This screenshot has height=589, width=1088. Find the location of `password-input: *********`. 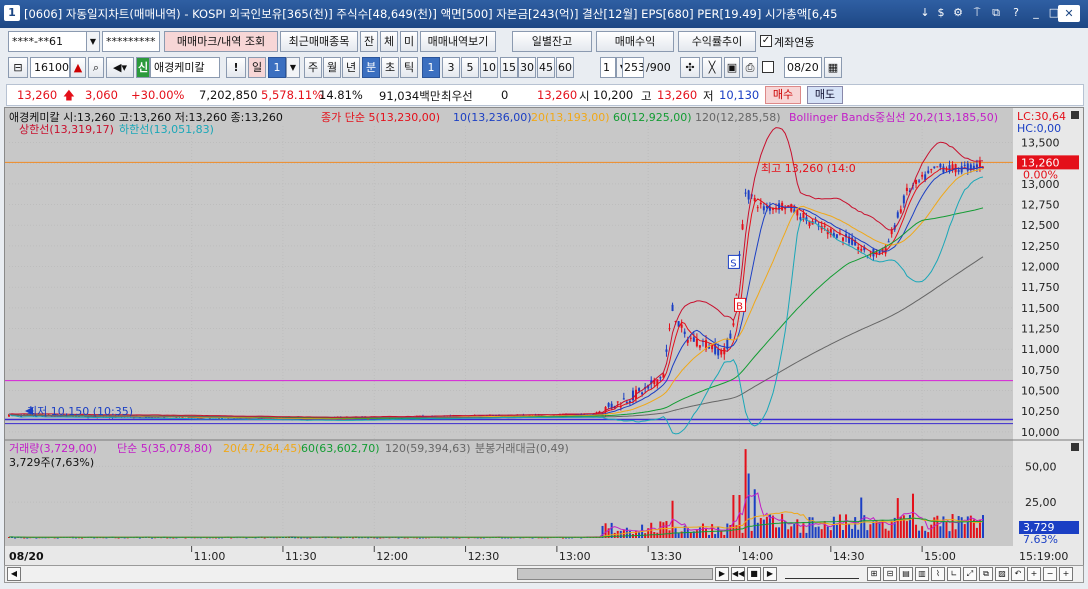

password-input: ********* is located at coordinates (131, 41).